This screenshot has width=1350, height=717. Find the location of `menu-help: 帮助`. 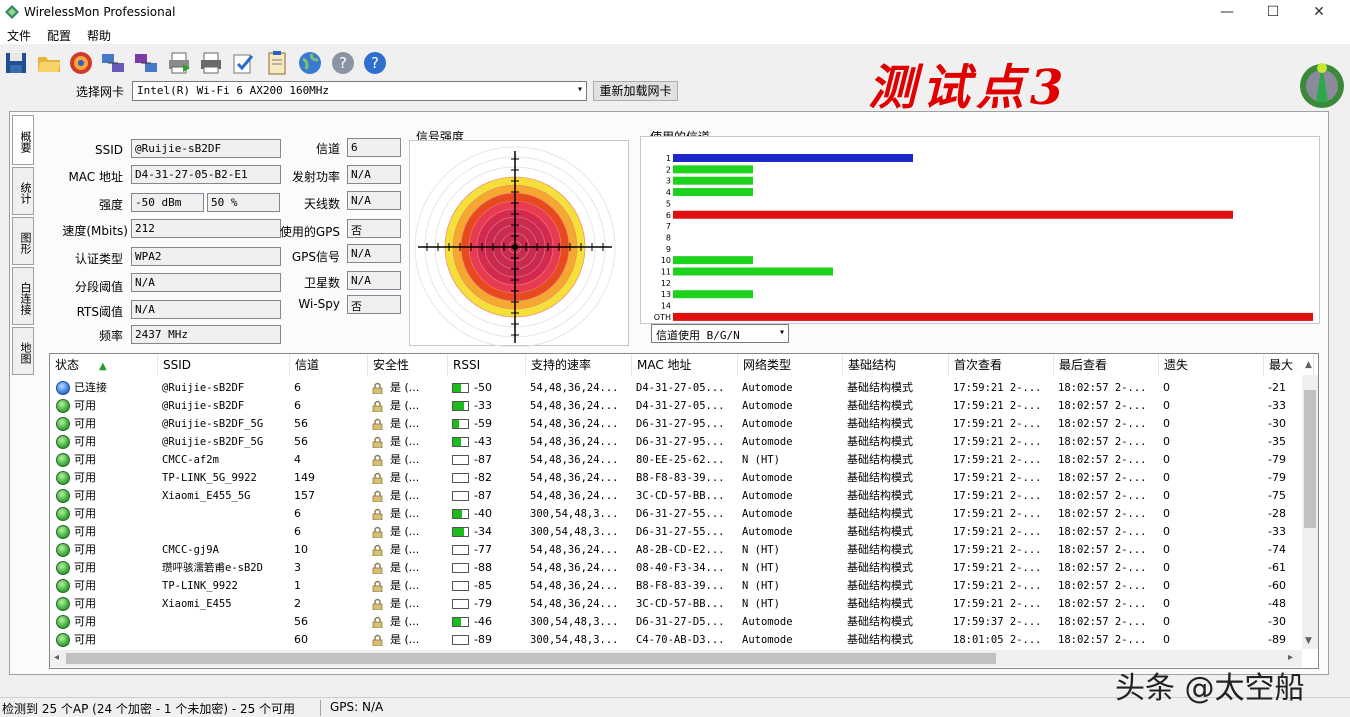

menu-help: 帮助 is located at coordinates (99, 35).